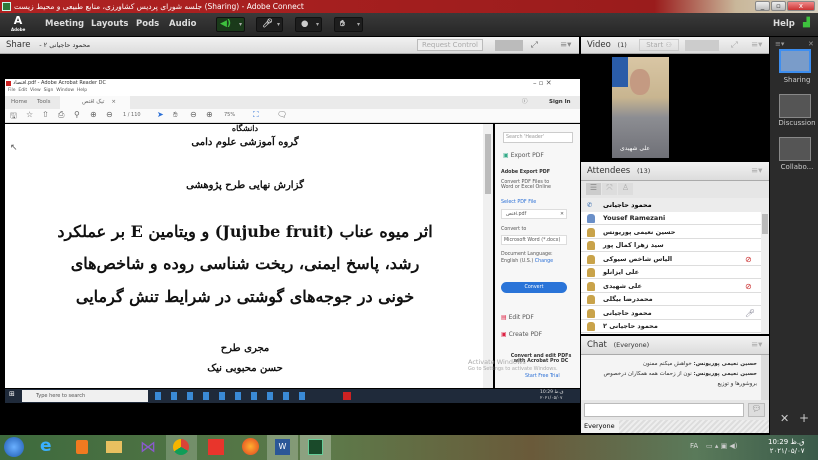 Image resolution: width=818 pixels, height=460 pixels. What do you see at coordinates (308, 24) in the screenshot?
I see `webcam-button: ● ▾` at bounding box center [308, 24].